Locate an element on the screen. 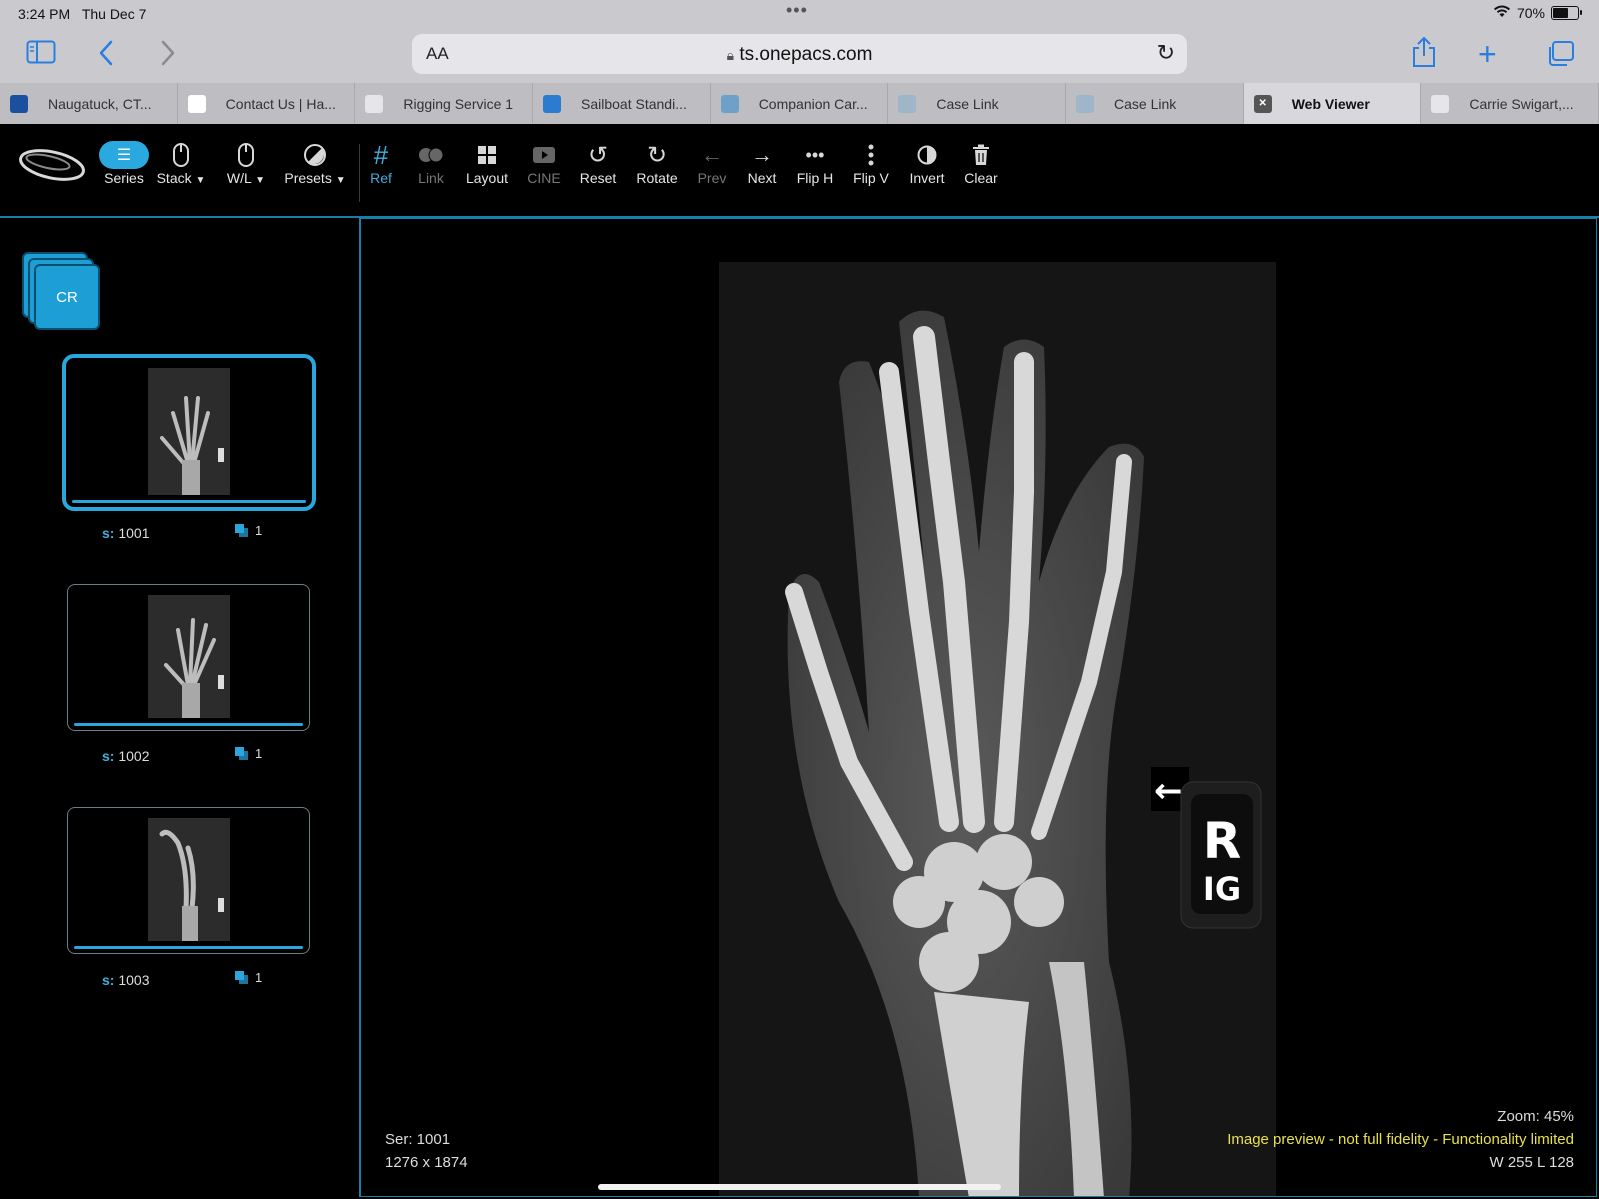  ref-button: # Ref is located at coordinates (381, 163).